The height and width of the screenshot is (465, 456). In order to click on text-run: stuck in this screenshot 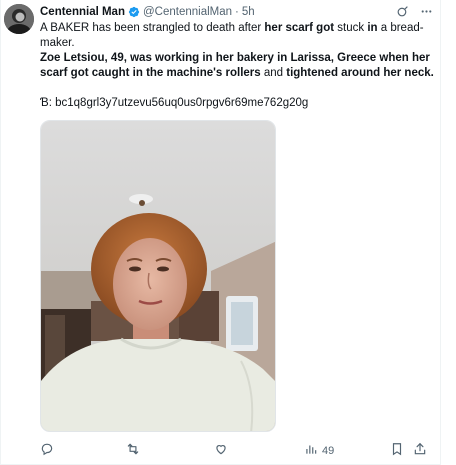, I will do `click(351, 28)`.